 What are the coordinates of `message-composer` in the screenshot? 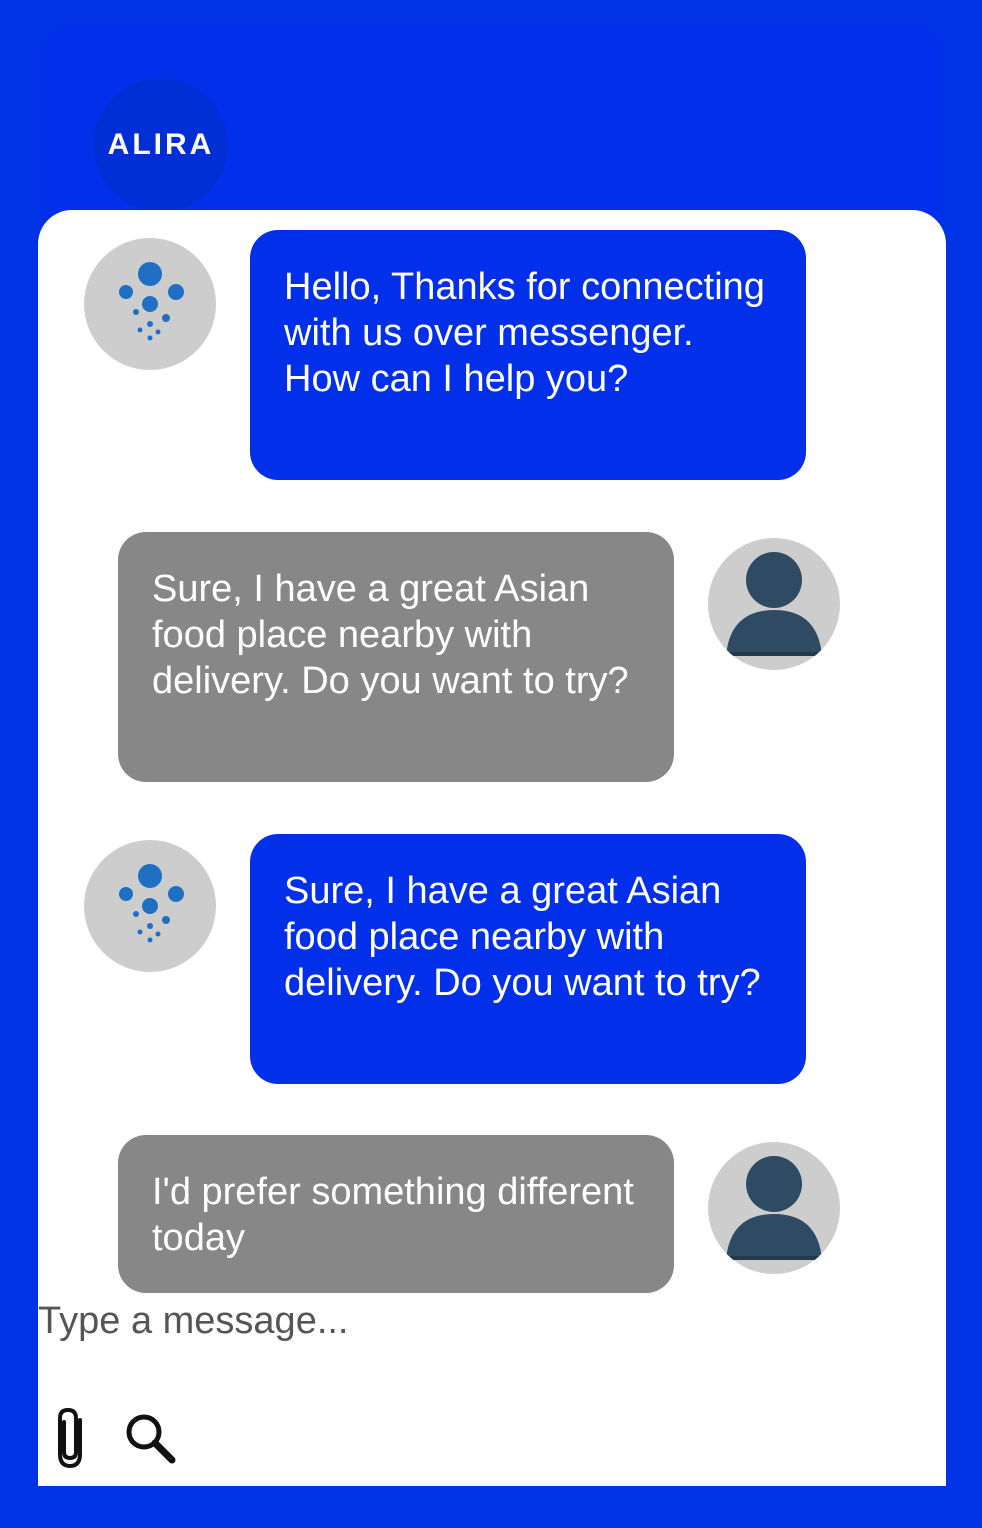 It's located at (492, 1391).